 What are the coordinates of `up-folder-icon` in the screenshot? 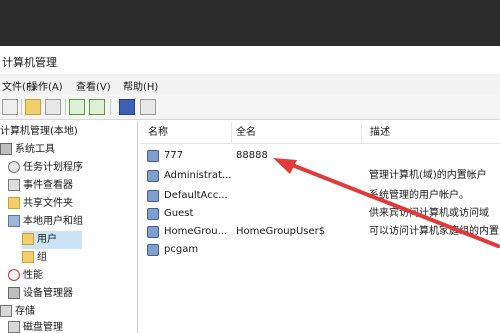 It's located at (33, 107).